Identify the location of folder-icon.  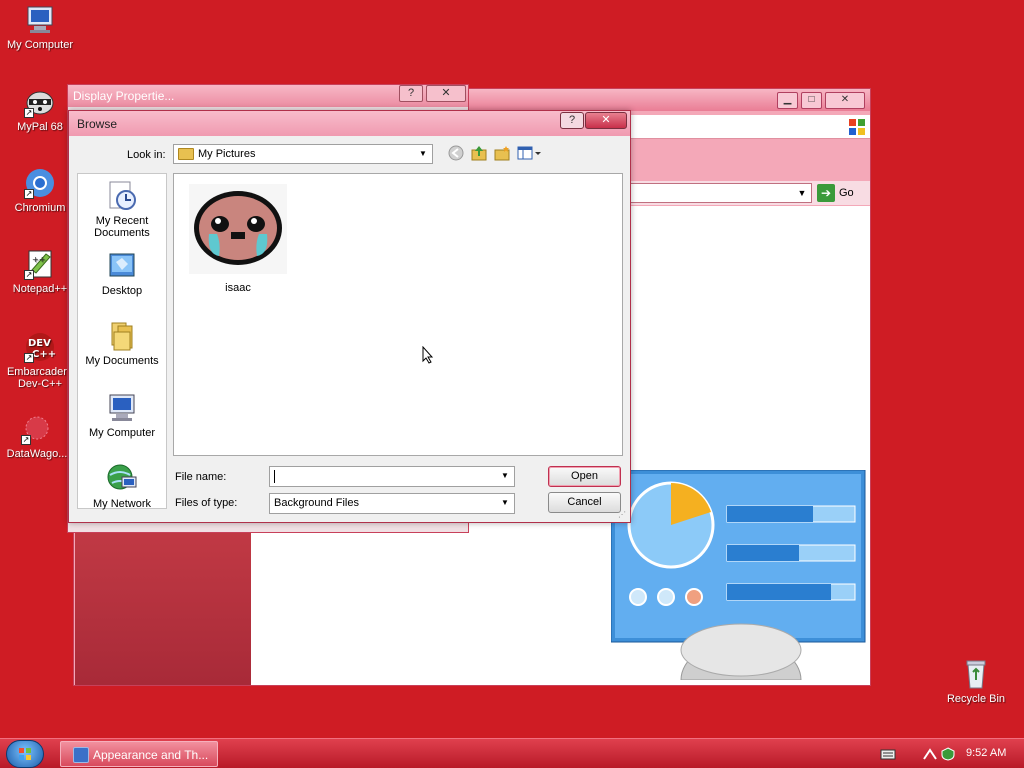
(186, 154).